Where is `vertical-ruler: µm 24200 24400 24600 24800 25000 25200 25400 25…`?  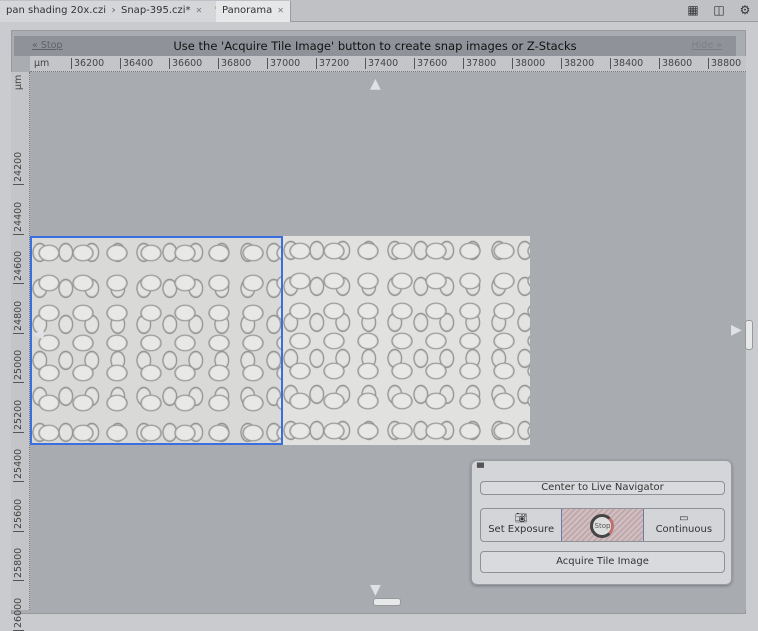
vertical-ruler: µm 24200 24400 24600 24800 25000 25200 25400 25… is located at coordinates (20, 351).